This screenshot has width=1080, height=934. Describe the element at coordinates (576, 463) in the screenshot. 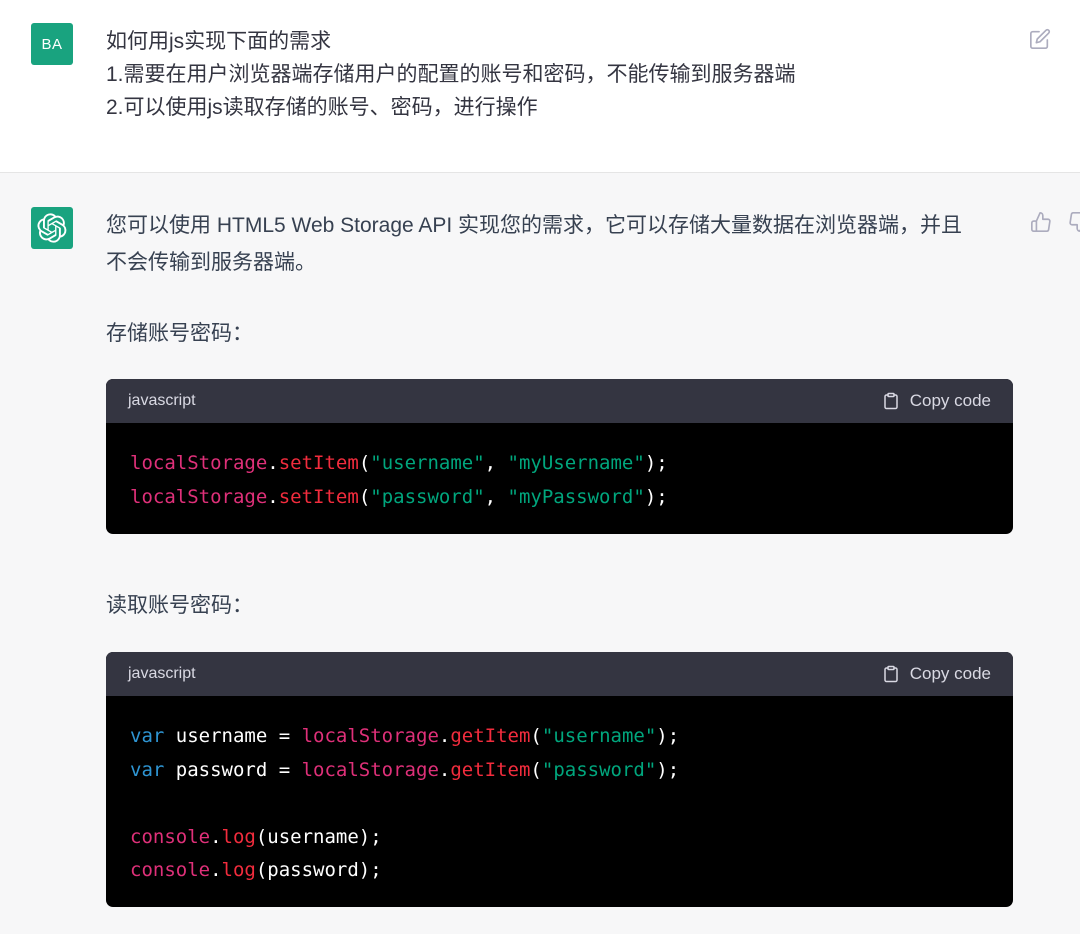

I see `code-token: "myUsername"` at that location.